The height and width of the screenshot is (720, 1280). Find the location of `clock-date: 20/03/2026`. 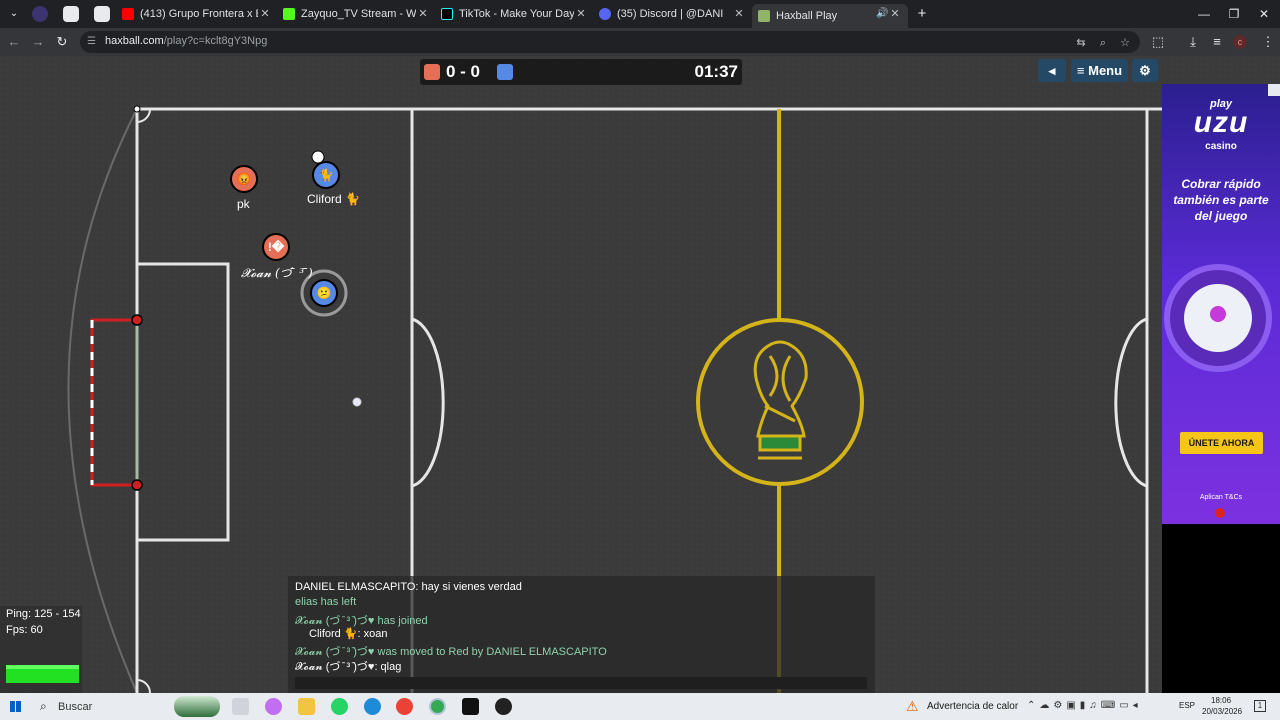

clock-date: 20/03/2026 is located at coordinates (1222, 711).